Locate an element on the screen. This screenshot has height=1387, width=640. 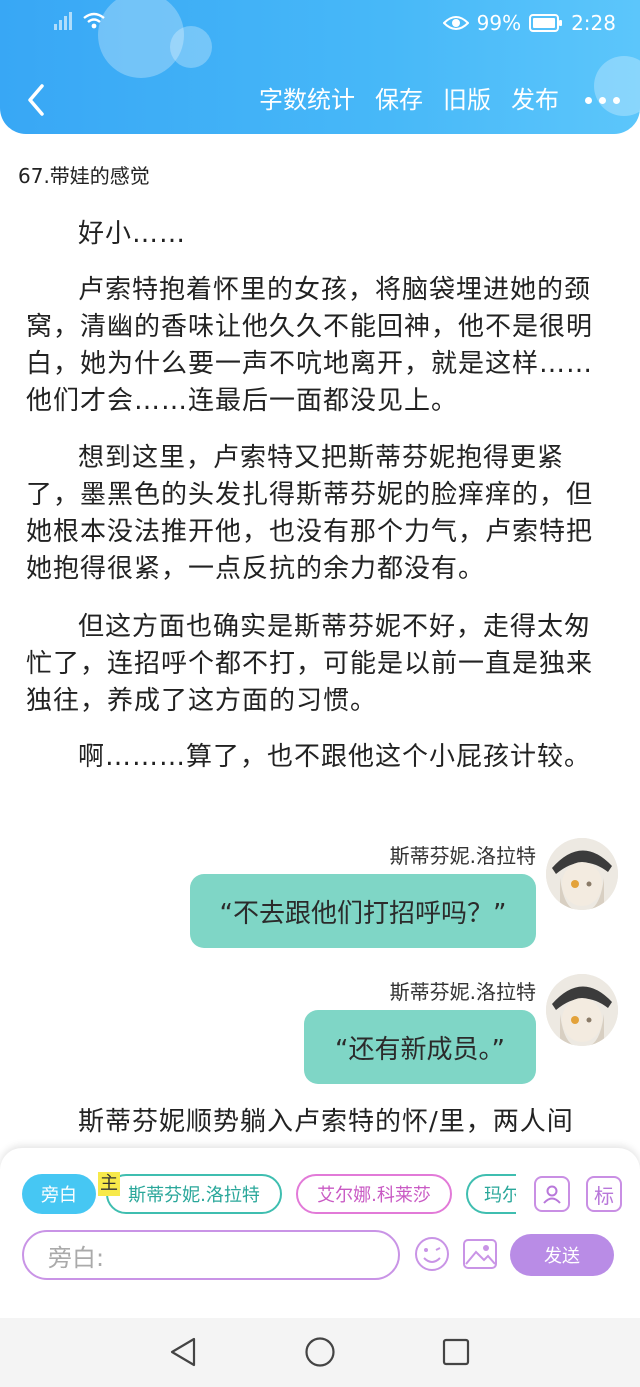
emoji-icon is located at coordinates (432, 1254).